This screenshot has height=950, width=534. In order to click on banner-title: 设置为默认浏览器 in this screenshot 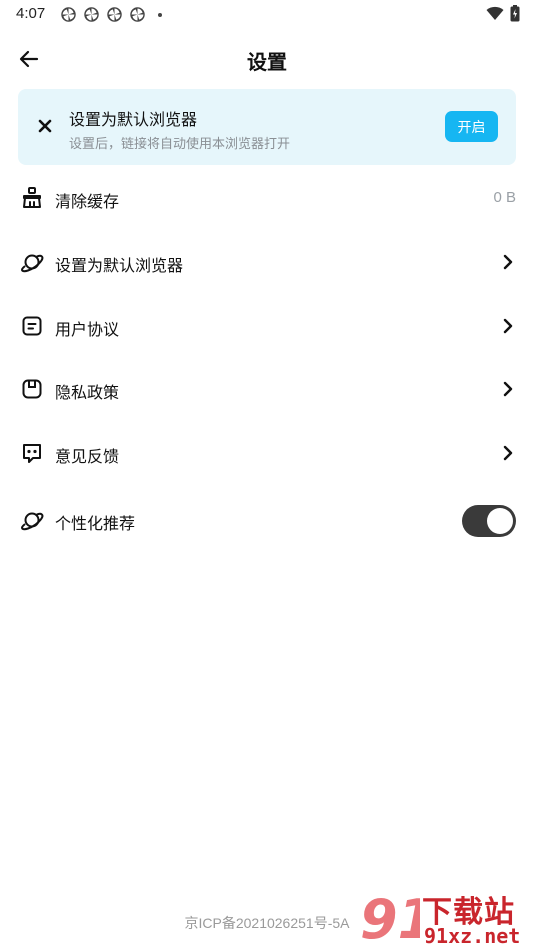, I will do `click(133, 120)`.